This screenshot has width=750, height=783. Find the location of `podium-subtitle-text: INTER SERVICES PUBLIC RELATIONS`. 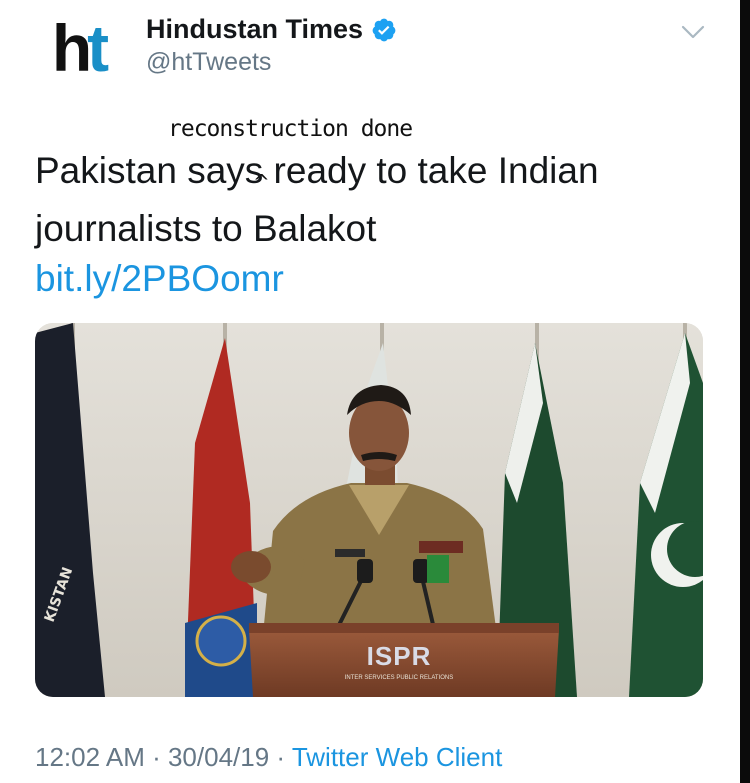

podium-subtitle-text: INTER SERVICES PUBLIC RELATIONS is located at coordinates (399, 678).